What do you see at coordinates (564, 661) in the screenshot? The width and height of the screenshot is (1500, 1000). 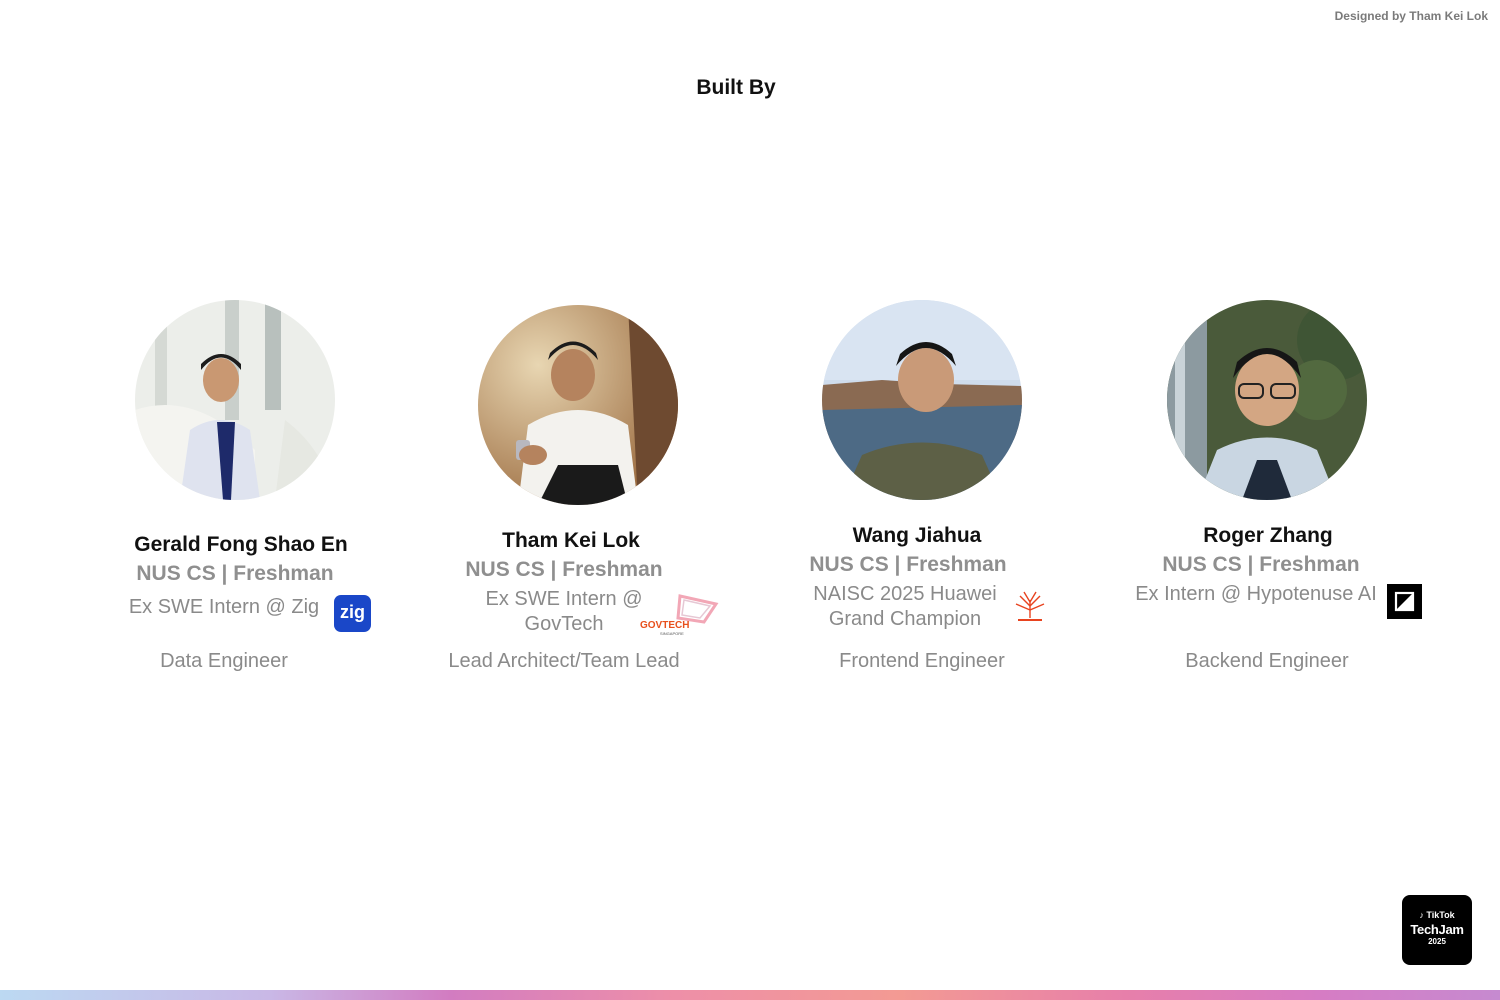 I see `member-role: Lead Architect/Team Lead` at bounding box center [564, 661].